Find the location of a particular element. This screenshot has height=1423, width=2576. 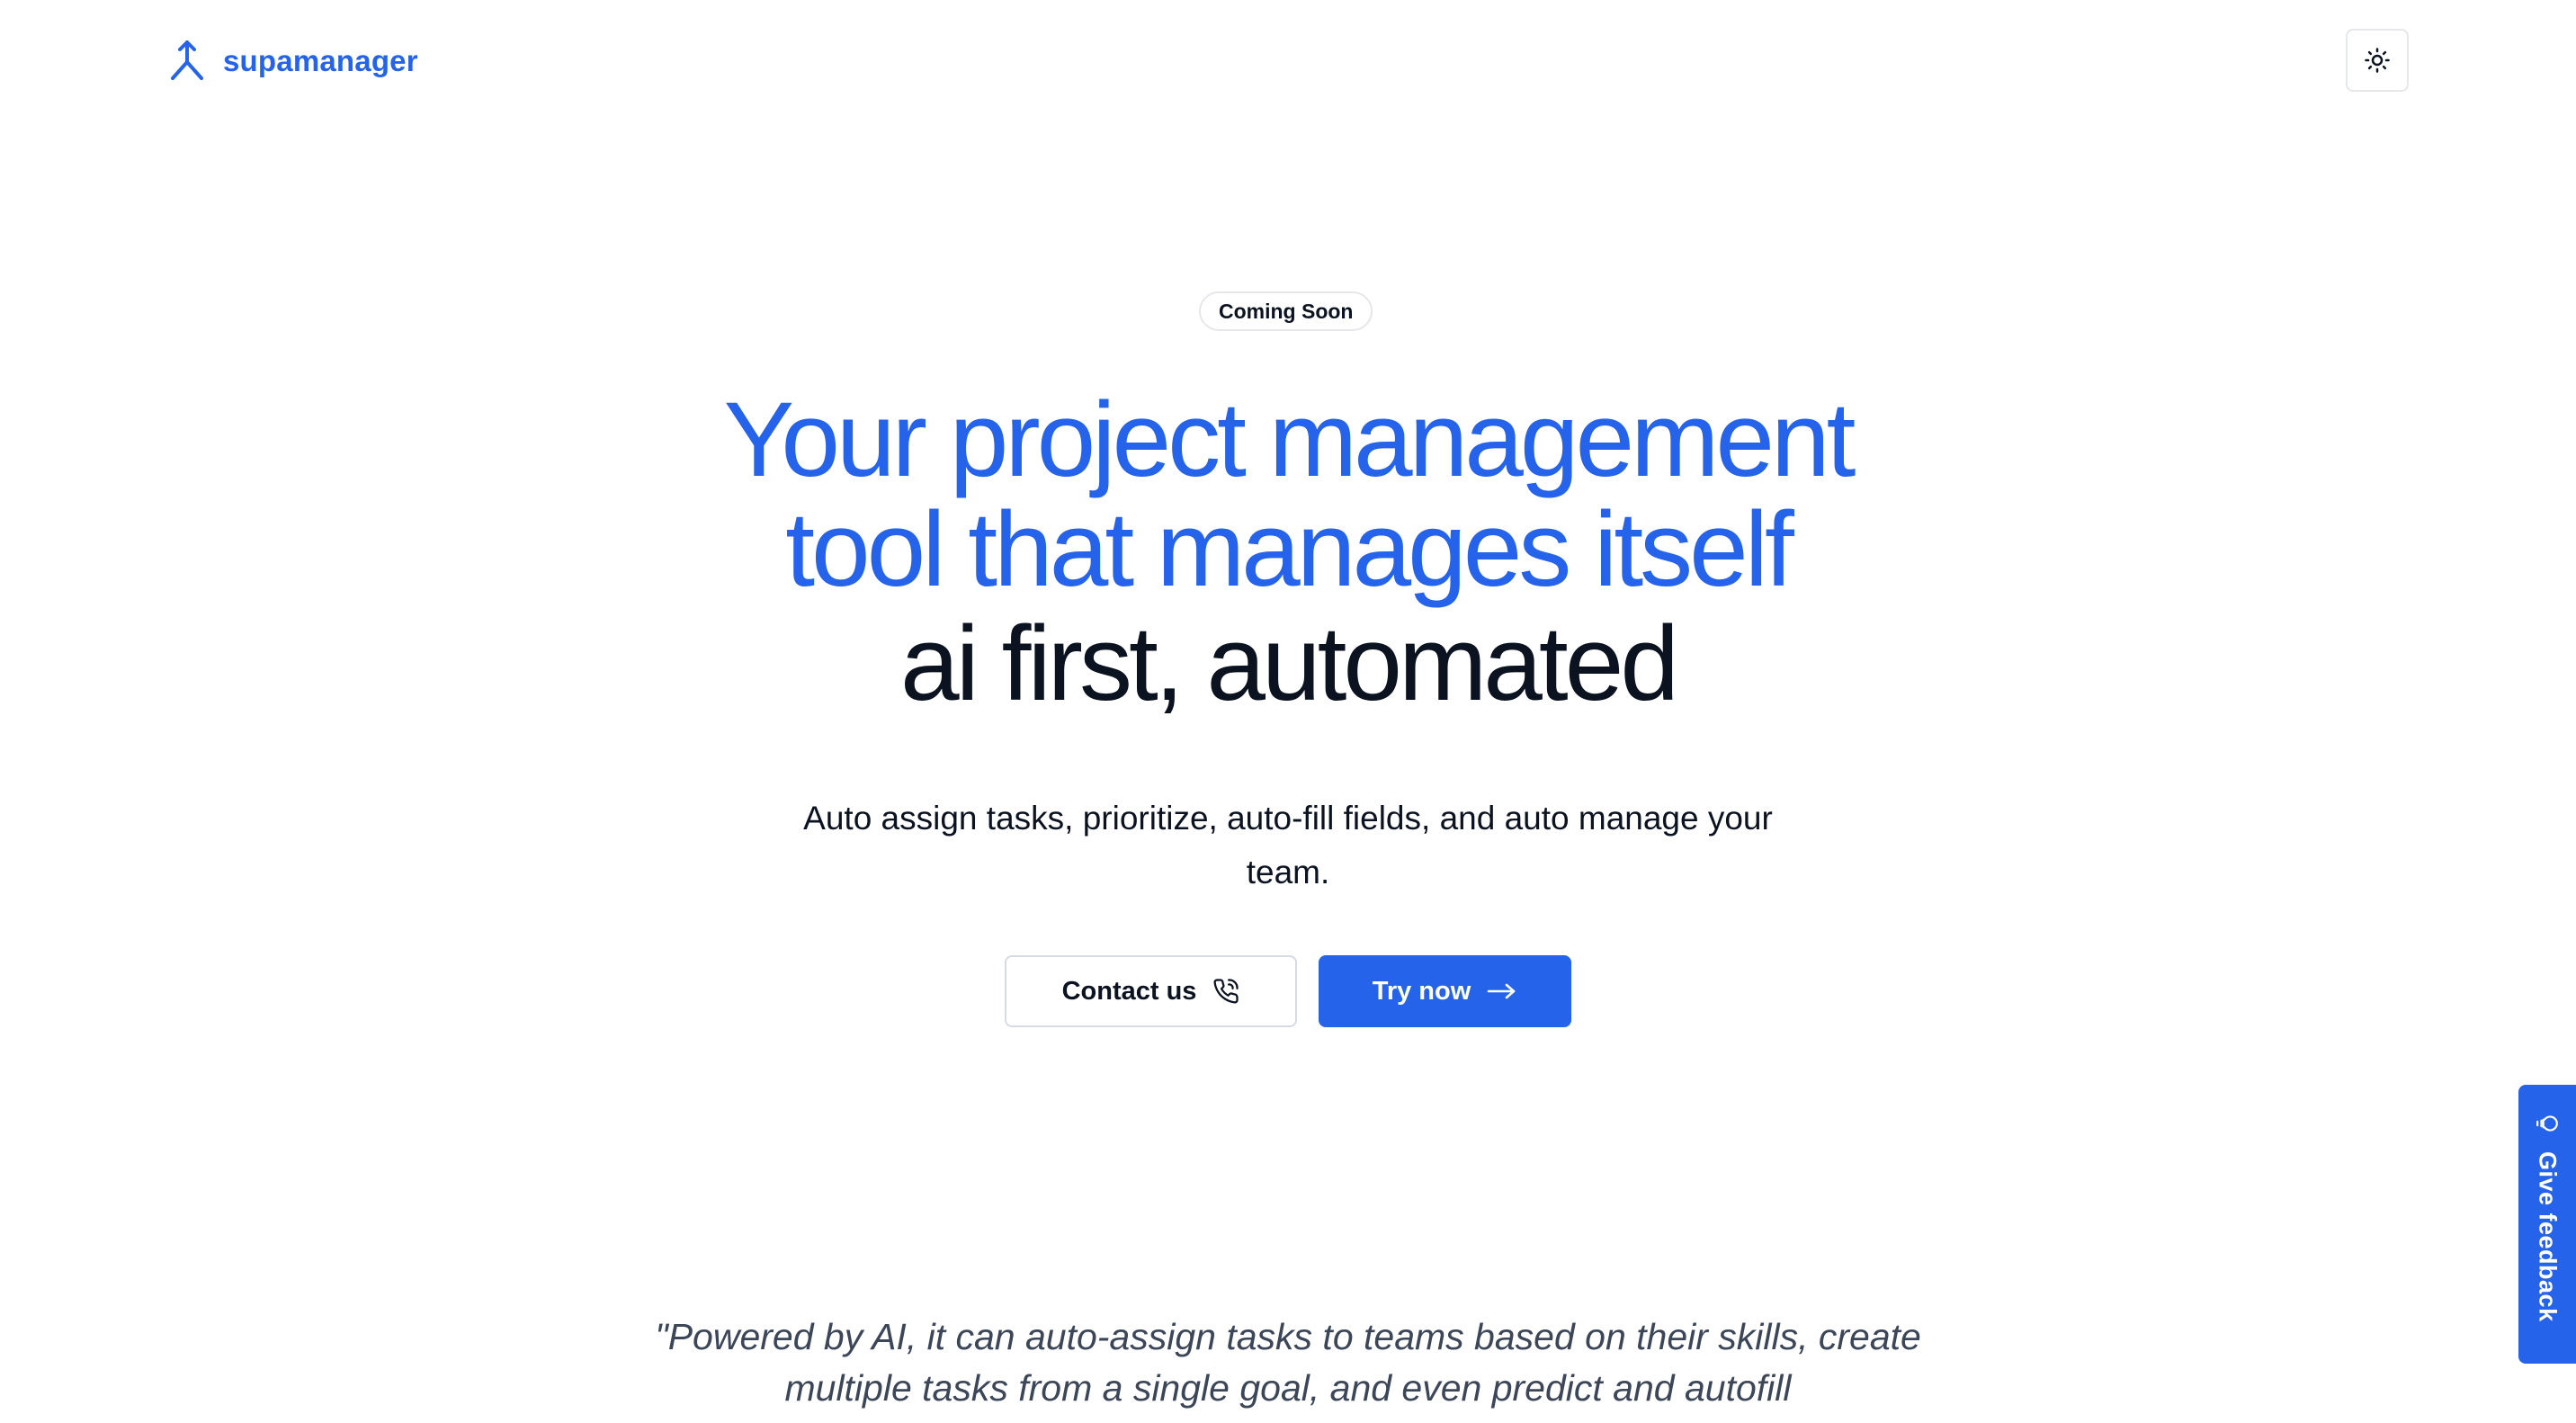

give-feedback-tab: Give feedback is located at coordinates (2547, 1224).